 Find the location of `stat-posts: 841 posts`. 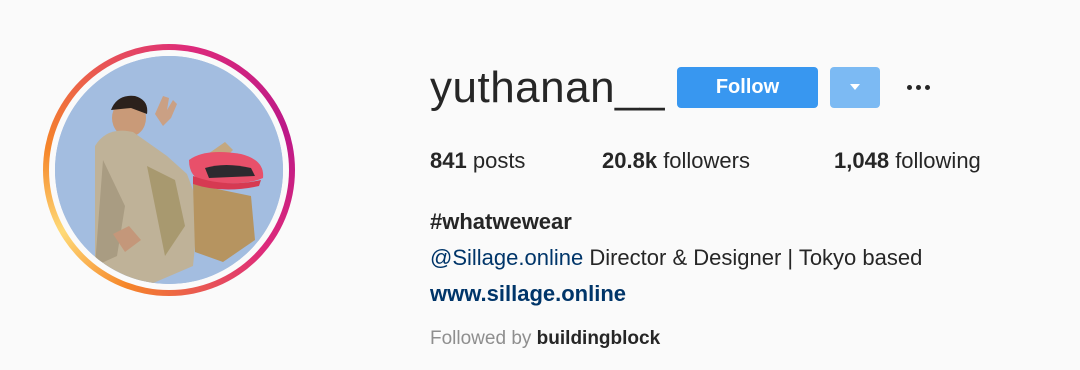

stat-posts: 841 posts is located at coordinates (477, 161).